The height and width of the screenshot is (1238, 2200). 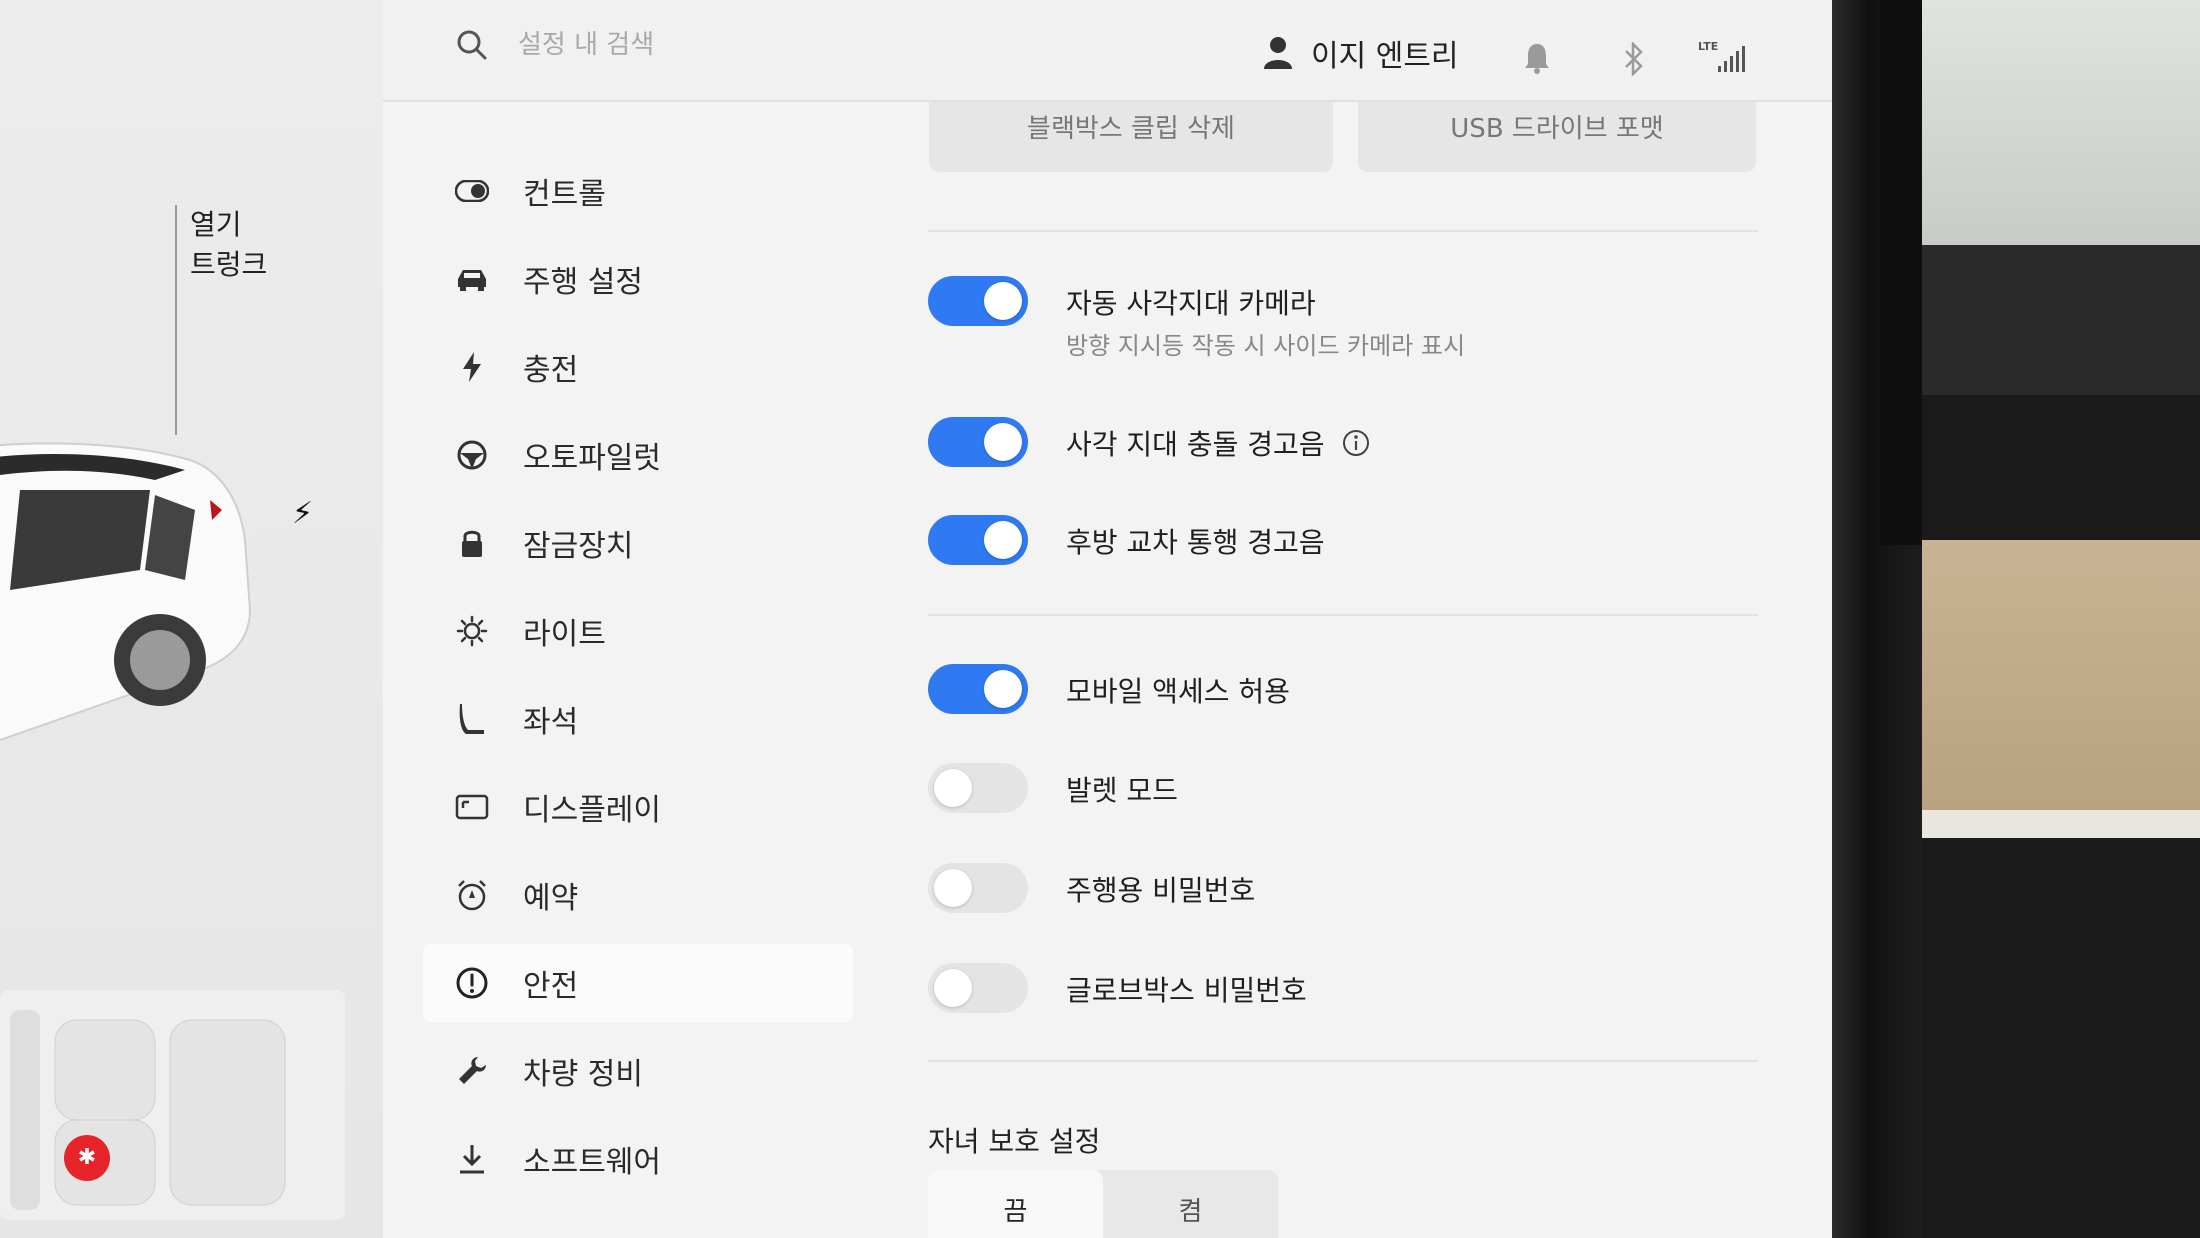 I want to click on seat-occupancy-card, so click(x=172, y=1105).